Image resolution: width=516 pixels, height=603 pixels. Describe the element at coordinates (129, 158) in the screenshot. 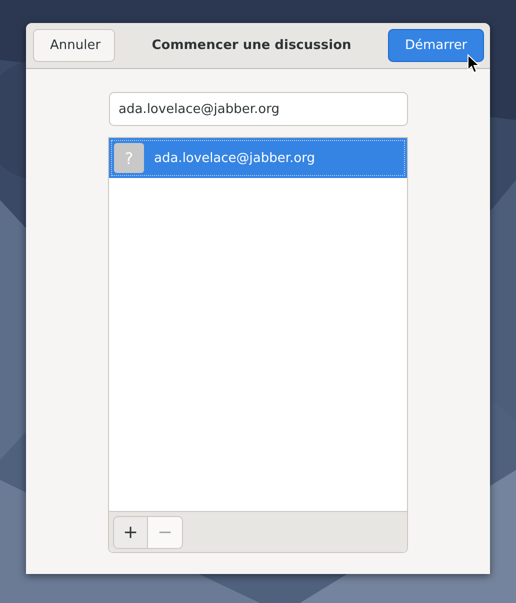

I see `avatar: ?` at that location.